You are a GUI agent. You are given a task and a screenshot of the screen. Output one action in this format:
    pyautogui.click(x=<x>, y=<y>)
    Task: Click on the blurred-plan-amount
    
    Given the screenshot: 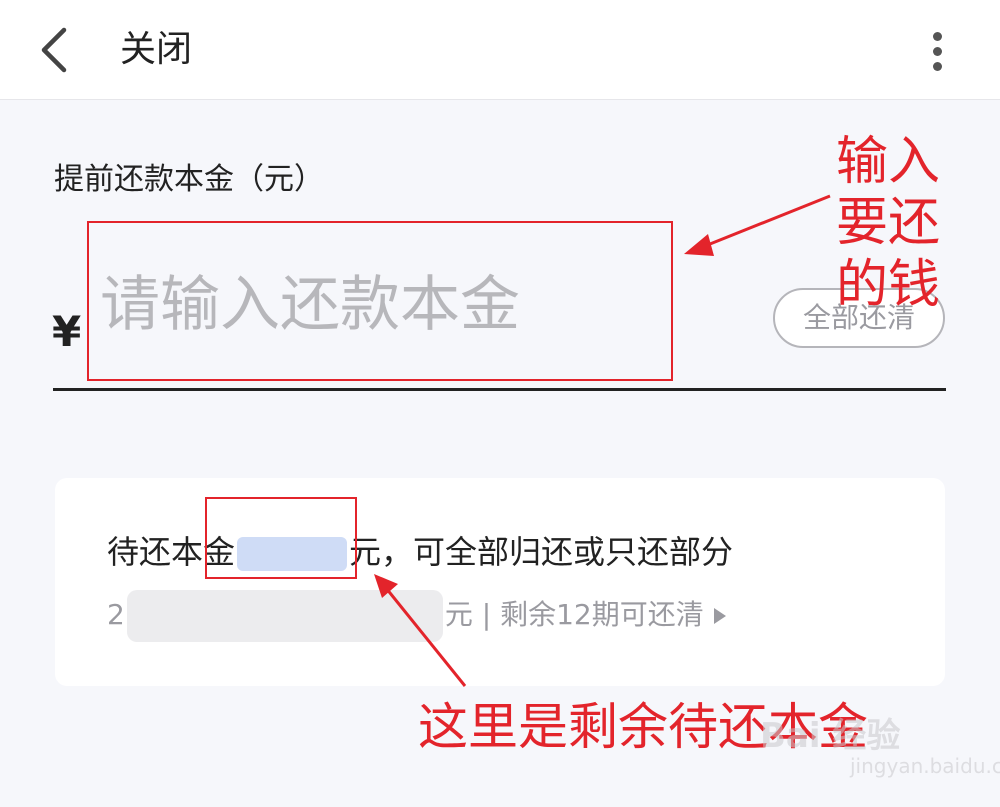 What is the action you would take?
    pyautogui.click(x=284, y=616)
    